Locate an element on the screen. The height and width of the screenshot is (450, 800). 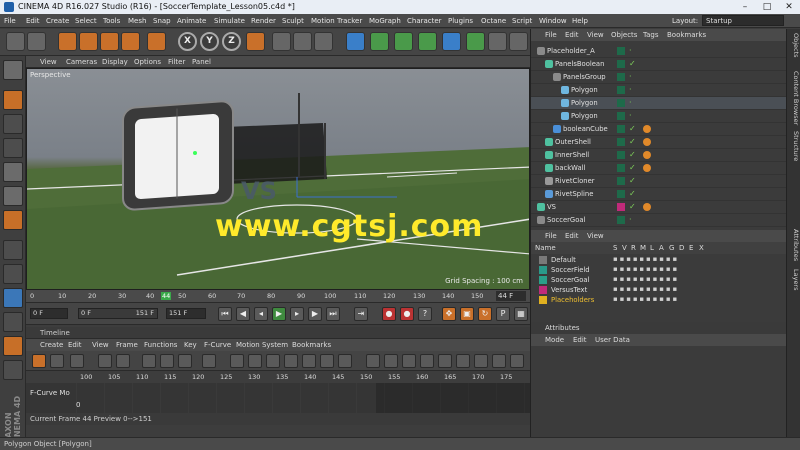
menu-render: Render is located at coordinates (263, 21).